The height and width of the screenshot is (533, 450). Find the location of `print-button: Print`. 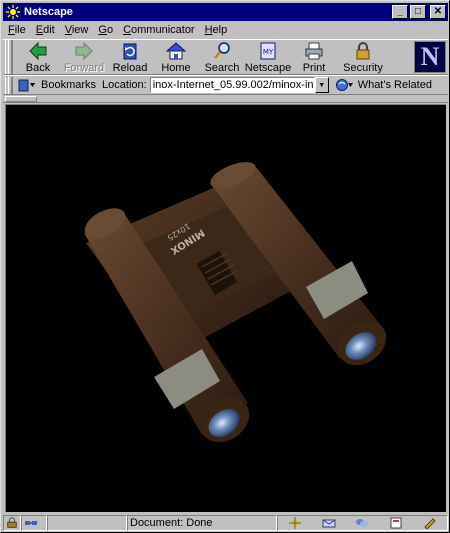

print-button: Print is located at coordinates (314, 57).